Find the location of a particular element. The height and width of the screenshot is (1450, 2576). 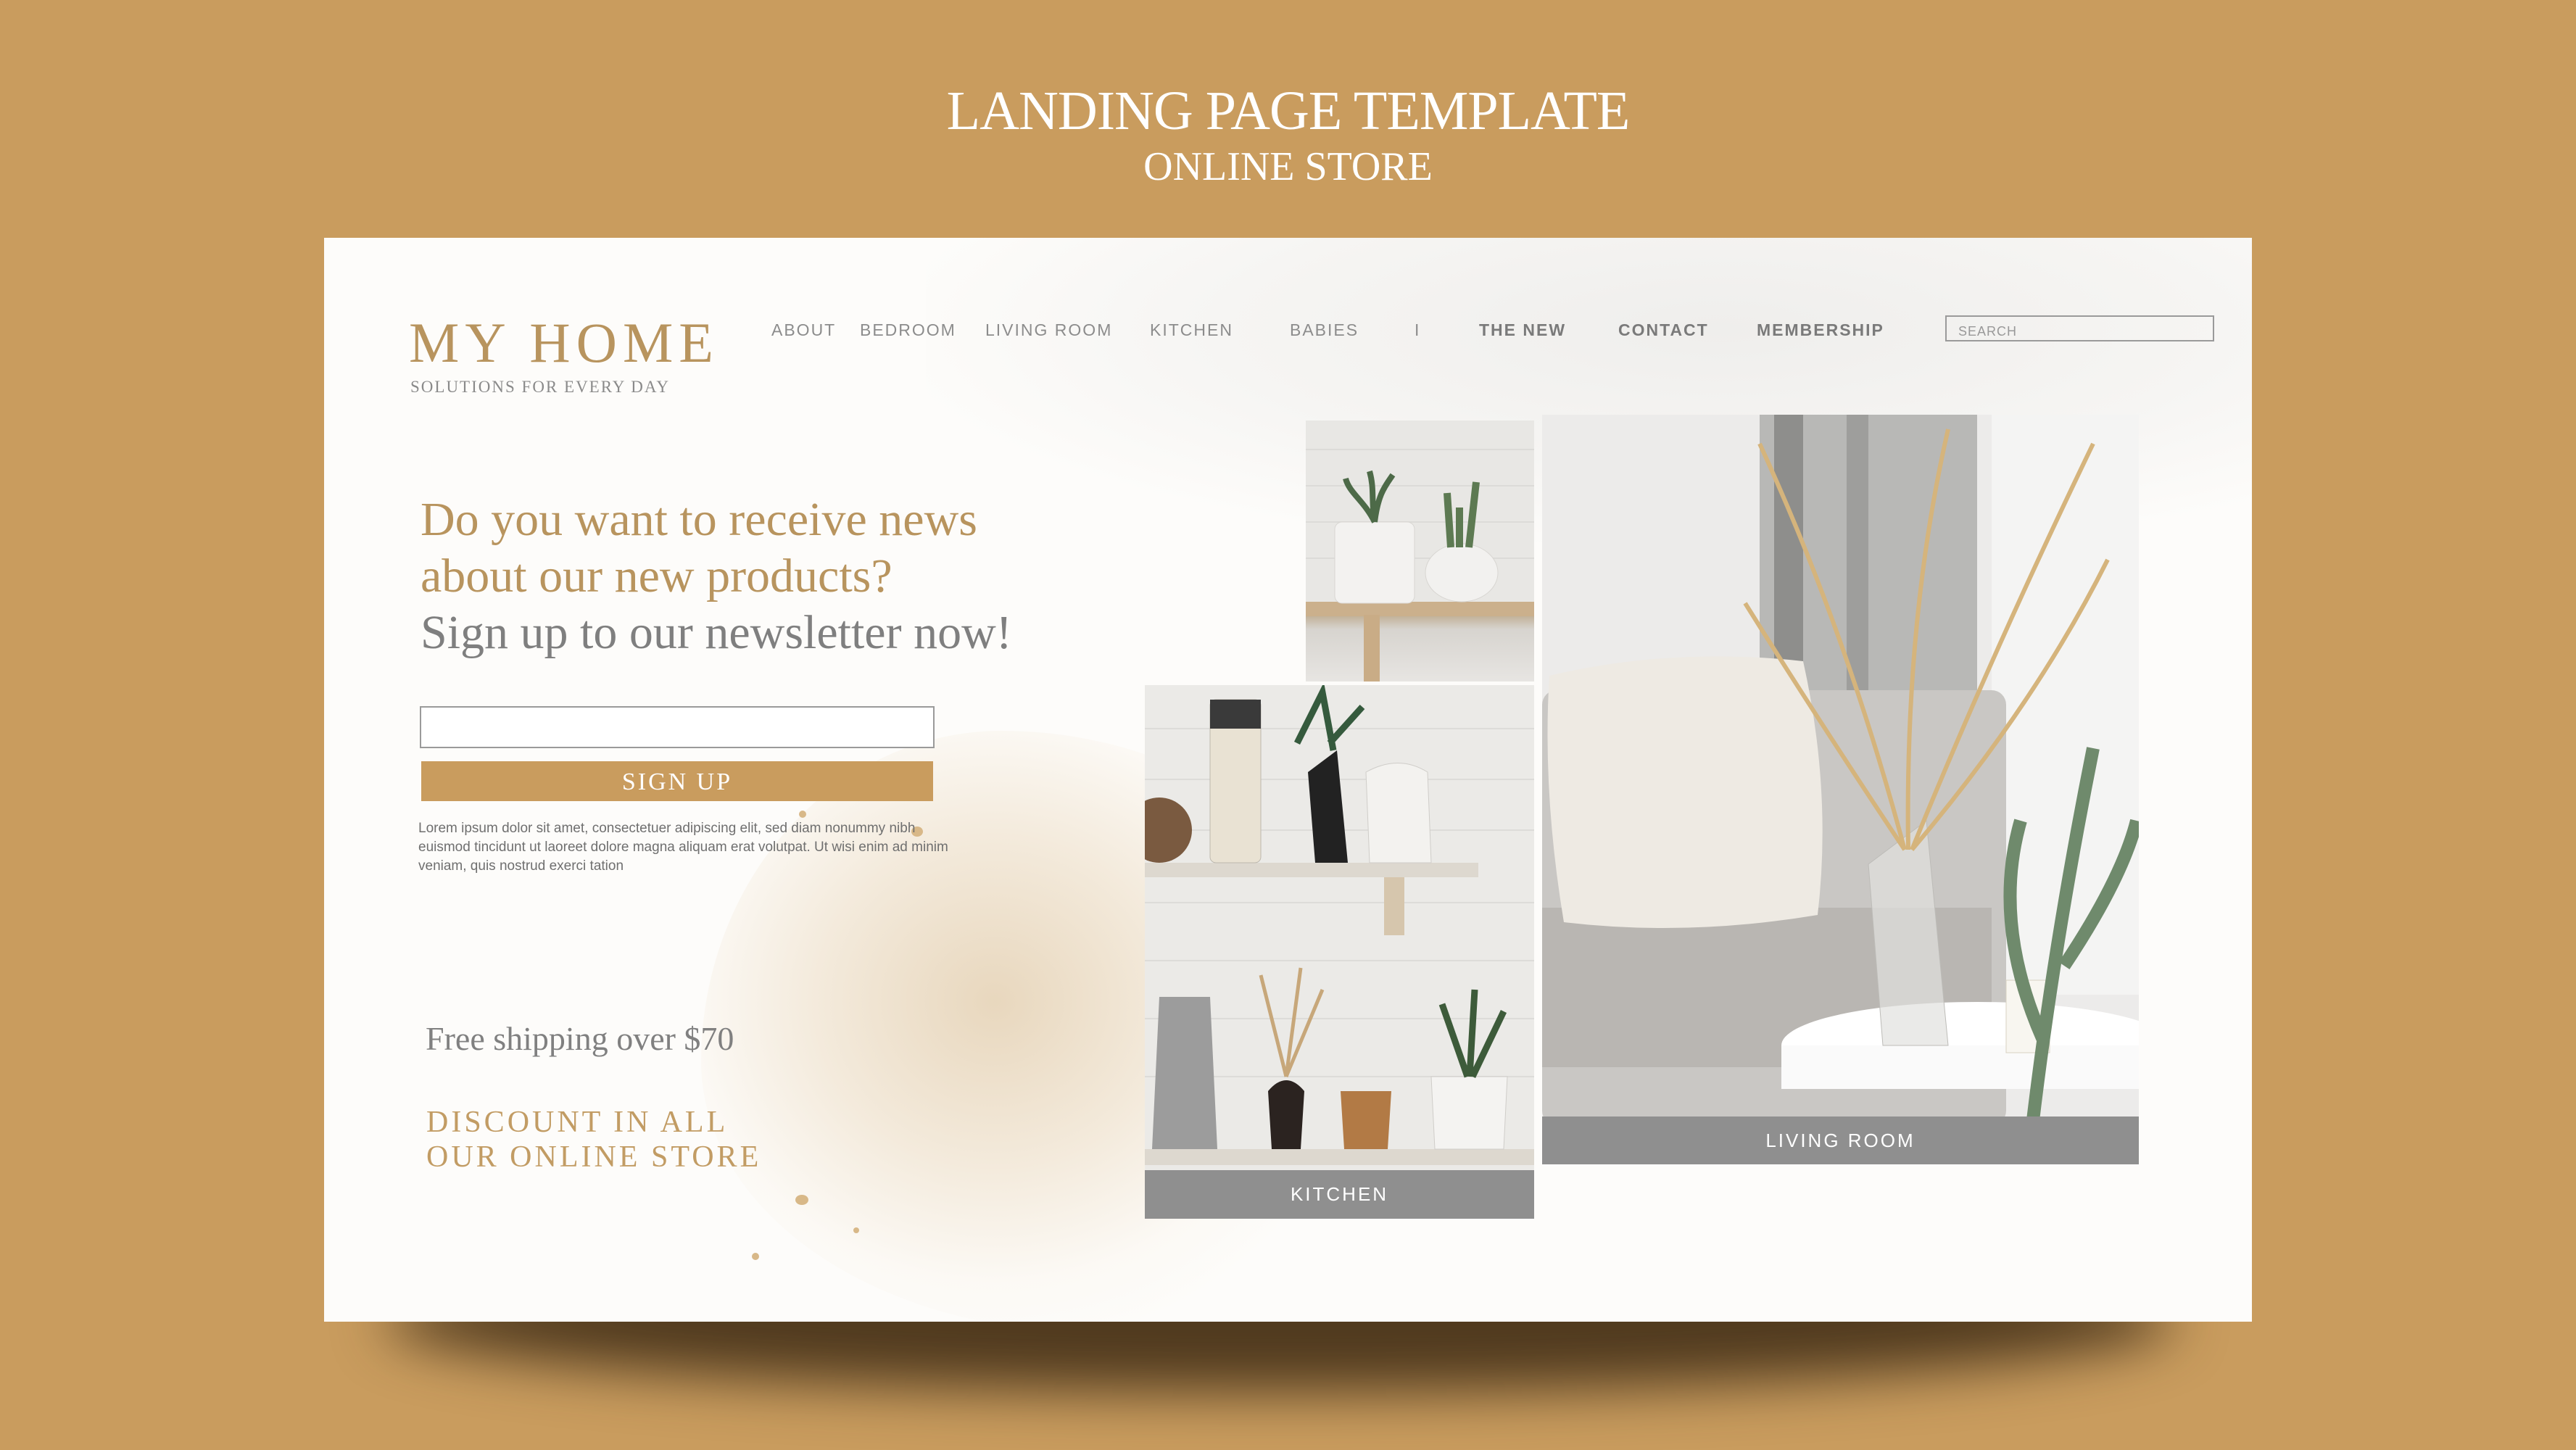

succulents-illustration is located at coordinates (1420, 551).